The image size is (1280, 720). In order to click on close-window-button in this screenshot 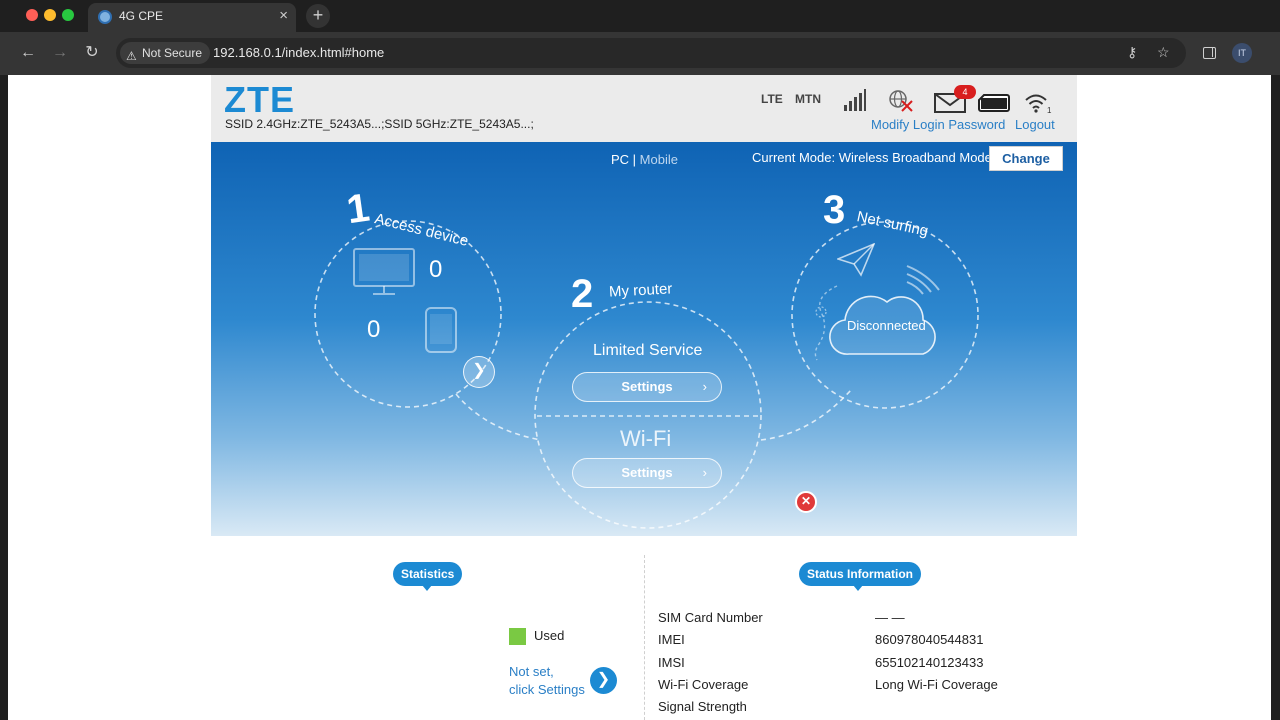, I will do `click(32, 15)`.